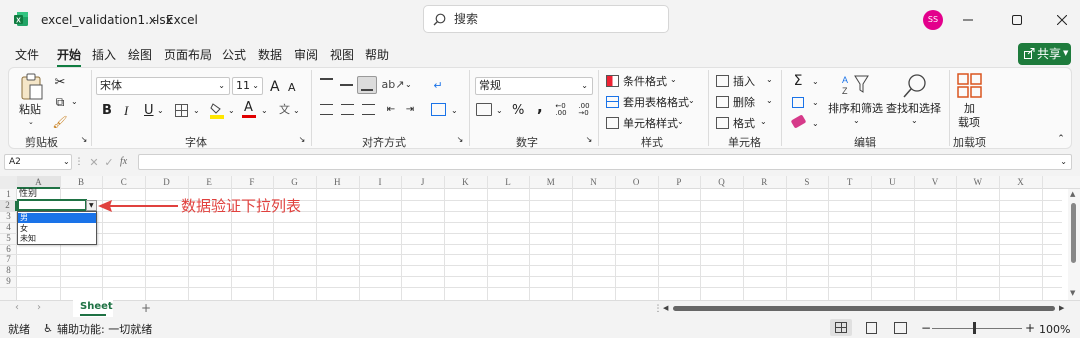  Describe the element at coordinates (209, 182) in the screenshot. I see `column-header: E` at that location.